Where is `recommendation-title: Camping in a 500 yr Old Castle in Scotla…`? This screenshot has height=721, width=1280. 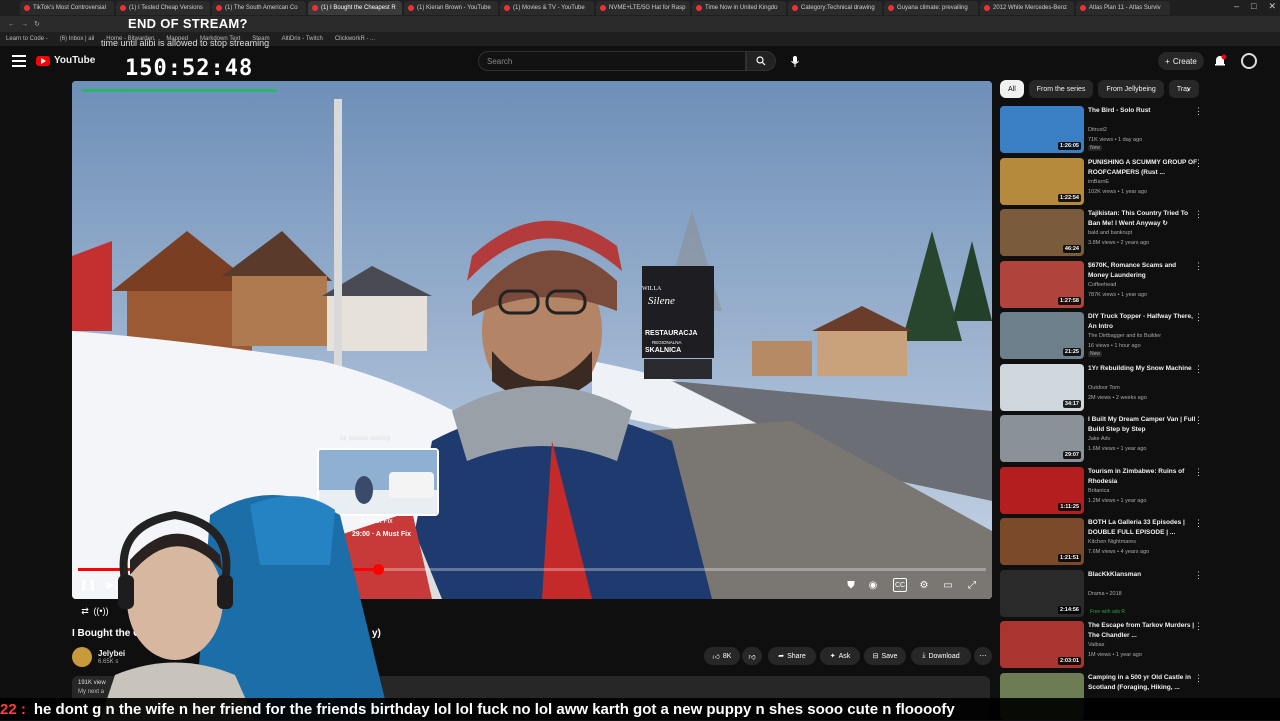 recommendation-title: Camping in a 500 yr Old Castle in Scotla… is located at coordinates (1143, 683).